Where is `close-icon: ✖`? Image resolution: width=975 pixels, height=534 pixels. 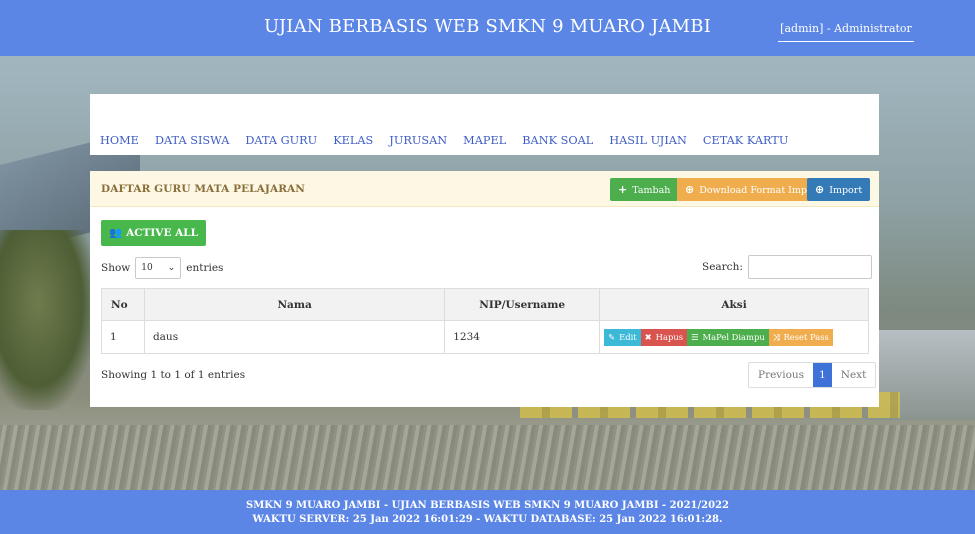 close-icon: ✖ is located at coordinates (648, 336).